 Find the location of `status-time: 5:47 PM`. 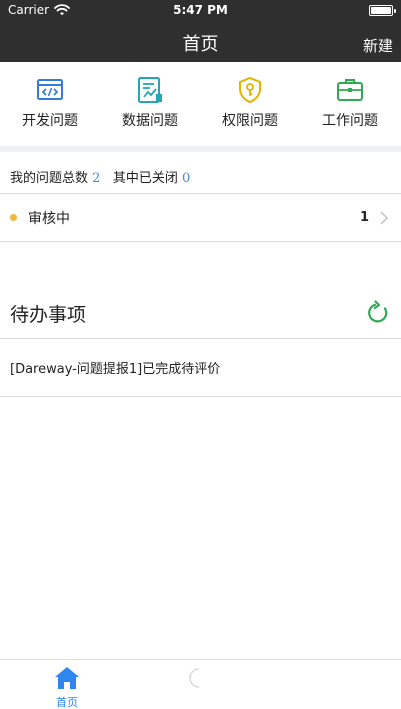

status-time: 5:47 PM is located at coordinates (200, 10).